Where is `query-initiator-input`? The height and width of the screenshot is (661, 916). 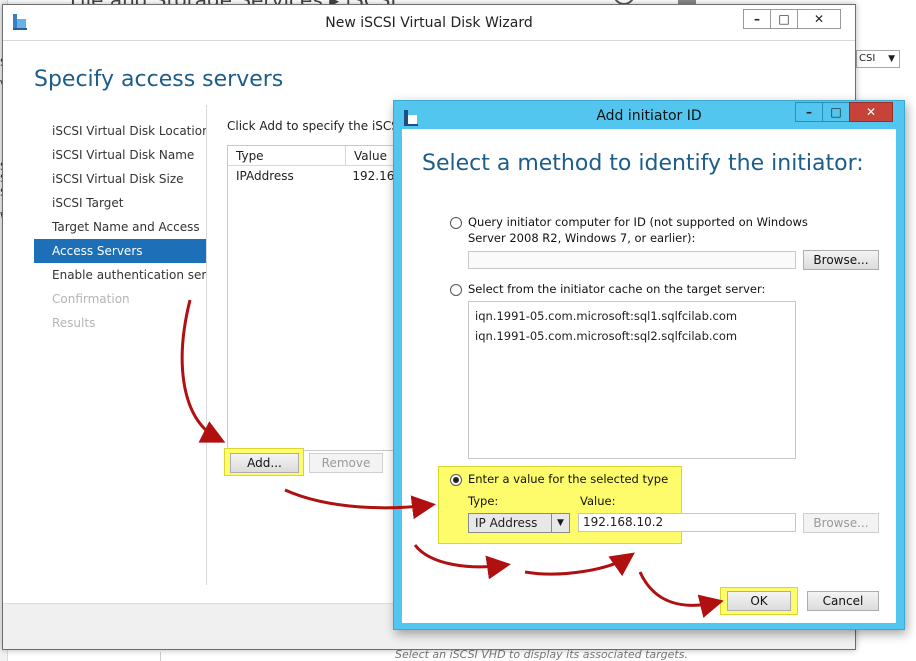 query-initiator-input is located at coordinates (632, 260).